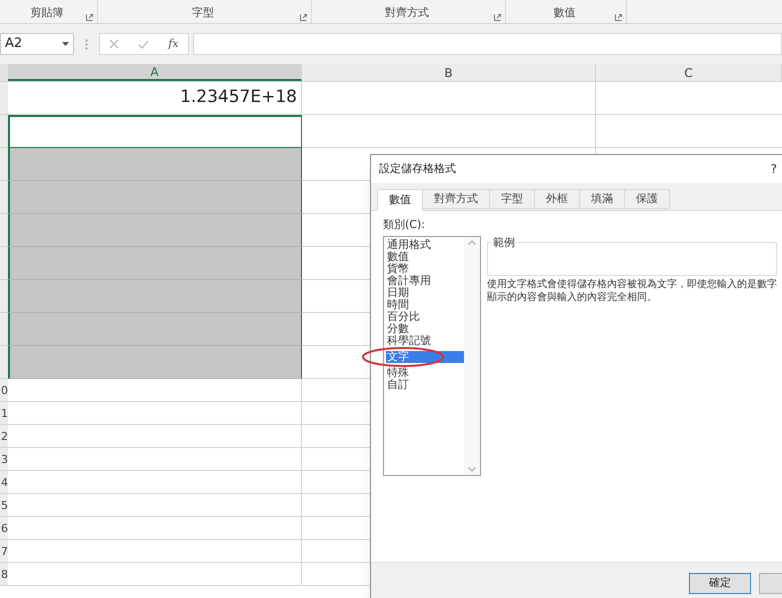 Image resolution: width=782 pixels, height=598 pixels. Describe the element at coordinates (4, 390) in the screenshot. I see `row-header: 0` at that location.